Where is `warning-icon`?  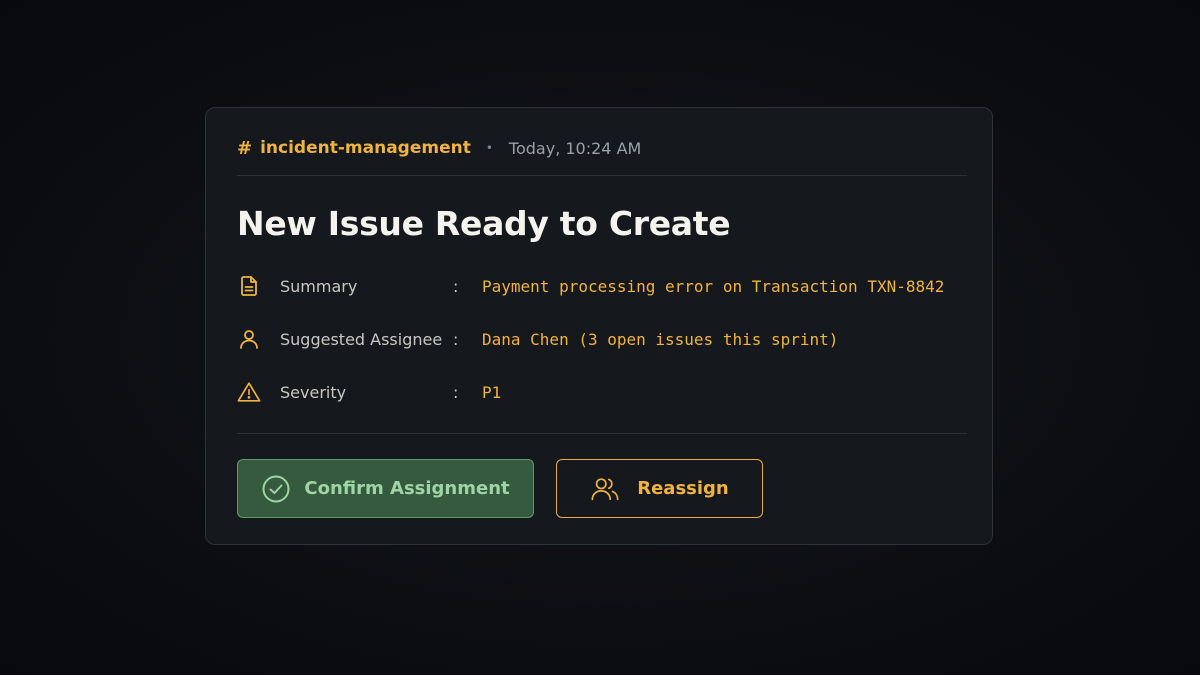
warning-icon is located at coordinates (249, 392).